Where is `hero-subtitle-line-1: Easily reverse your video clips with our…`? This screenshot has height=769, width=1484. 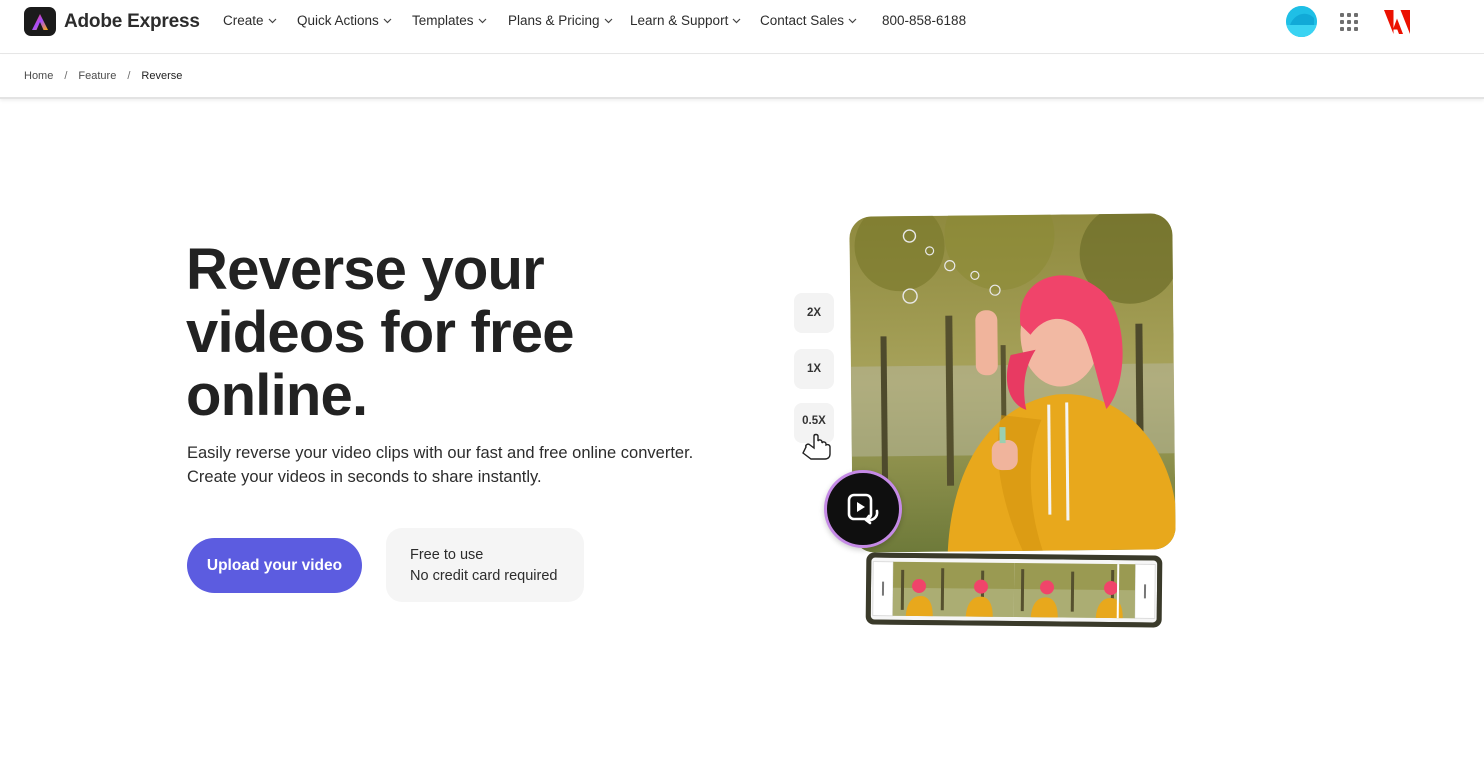
hero-subtitle-line-1: Easily reverse your video clips with our… is located at coordinates (440, 453).